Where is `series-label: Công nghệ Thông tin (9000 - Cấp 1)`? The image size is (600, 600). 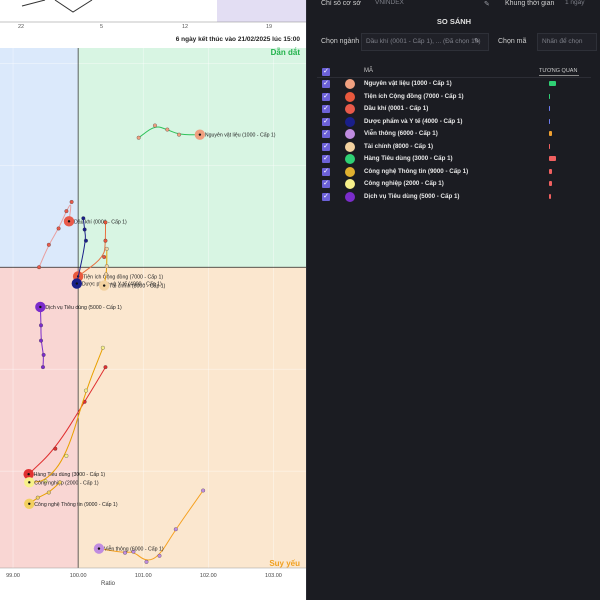 series-label: Công nghệ Thông tin (9000 - Cấp 1) is located at coordinates (76, 505).